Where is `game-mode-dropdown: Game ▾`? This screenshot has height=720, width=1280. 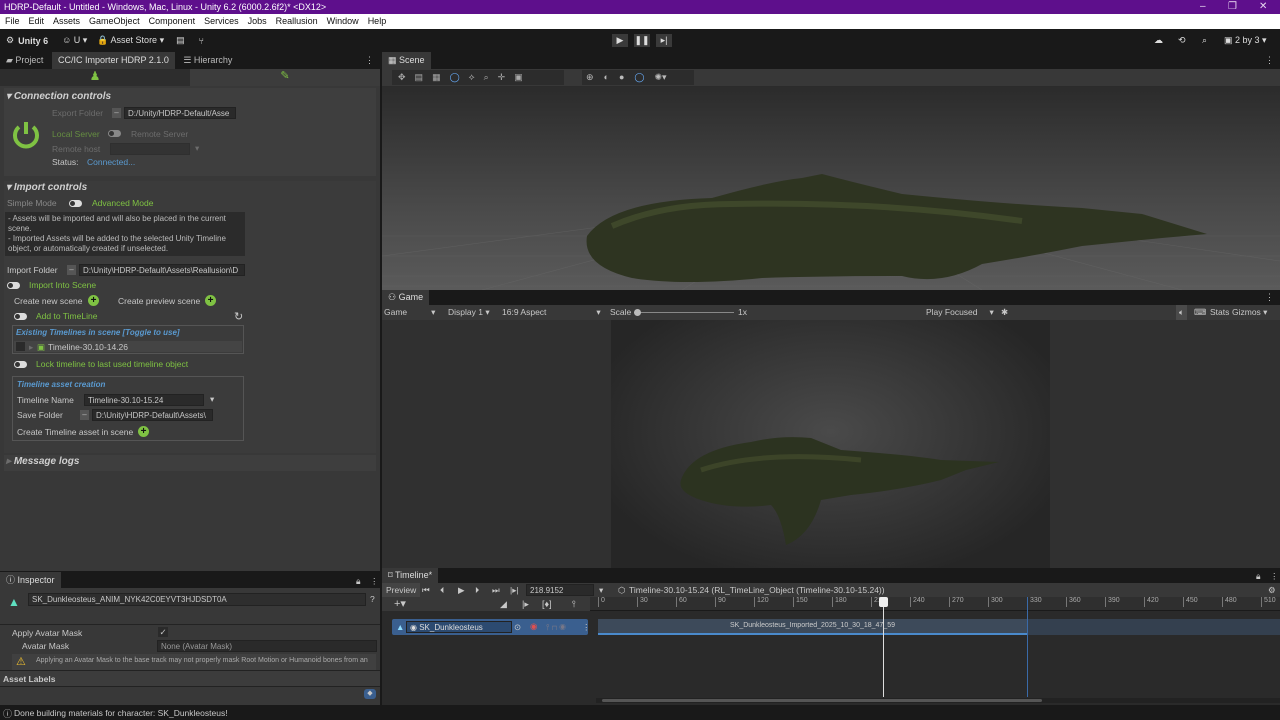
game-mode-dropdown: Game ▾ is located at coordinates (409, 312).